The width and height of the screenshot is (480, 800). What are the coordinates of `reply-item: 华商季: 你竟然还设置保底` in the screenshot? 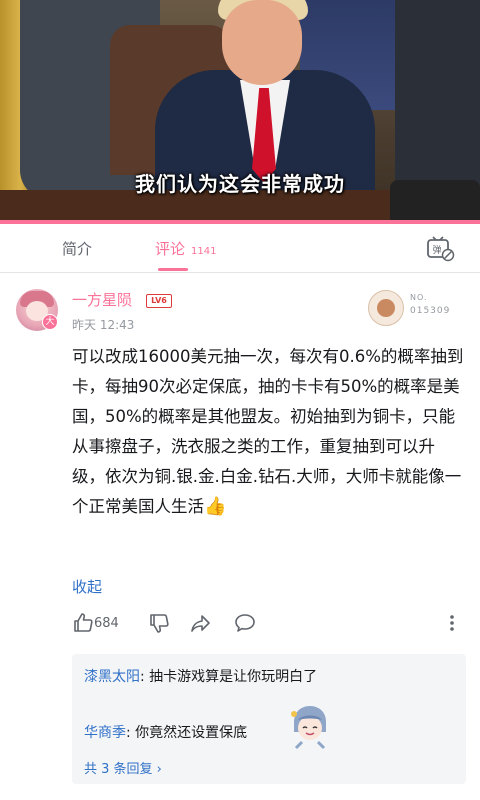 It's located at (165, 732).